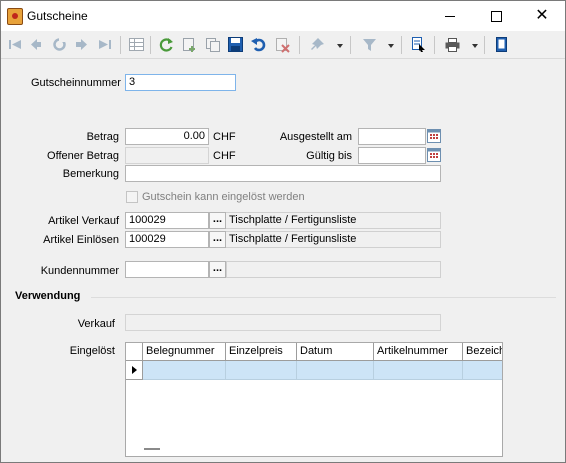 Image resolution: width=566 pixels, height=463 pixels. I want to click on refresh-disabled-icon, so click(59, 44).